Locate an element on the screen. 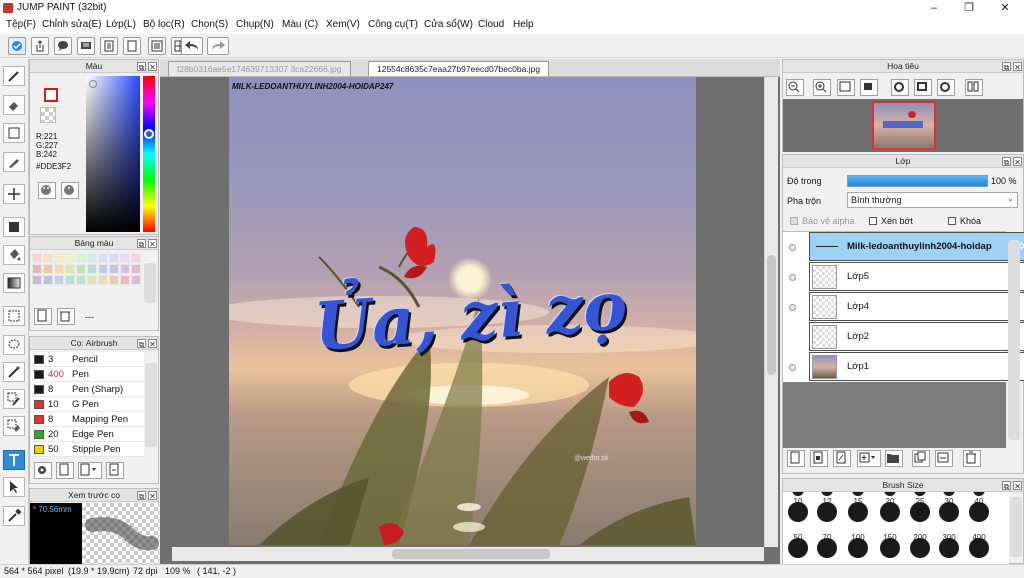 This screenshot has height=578, width=1024. rotate-right-button is located at coordinates (946, 87).